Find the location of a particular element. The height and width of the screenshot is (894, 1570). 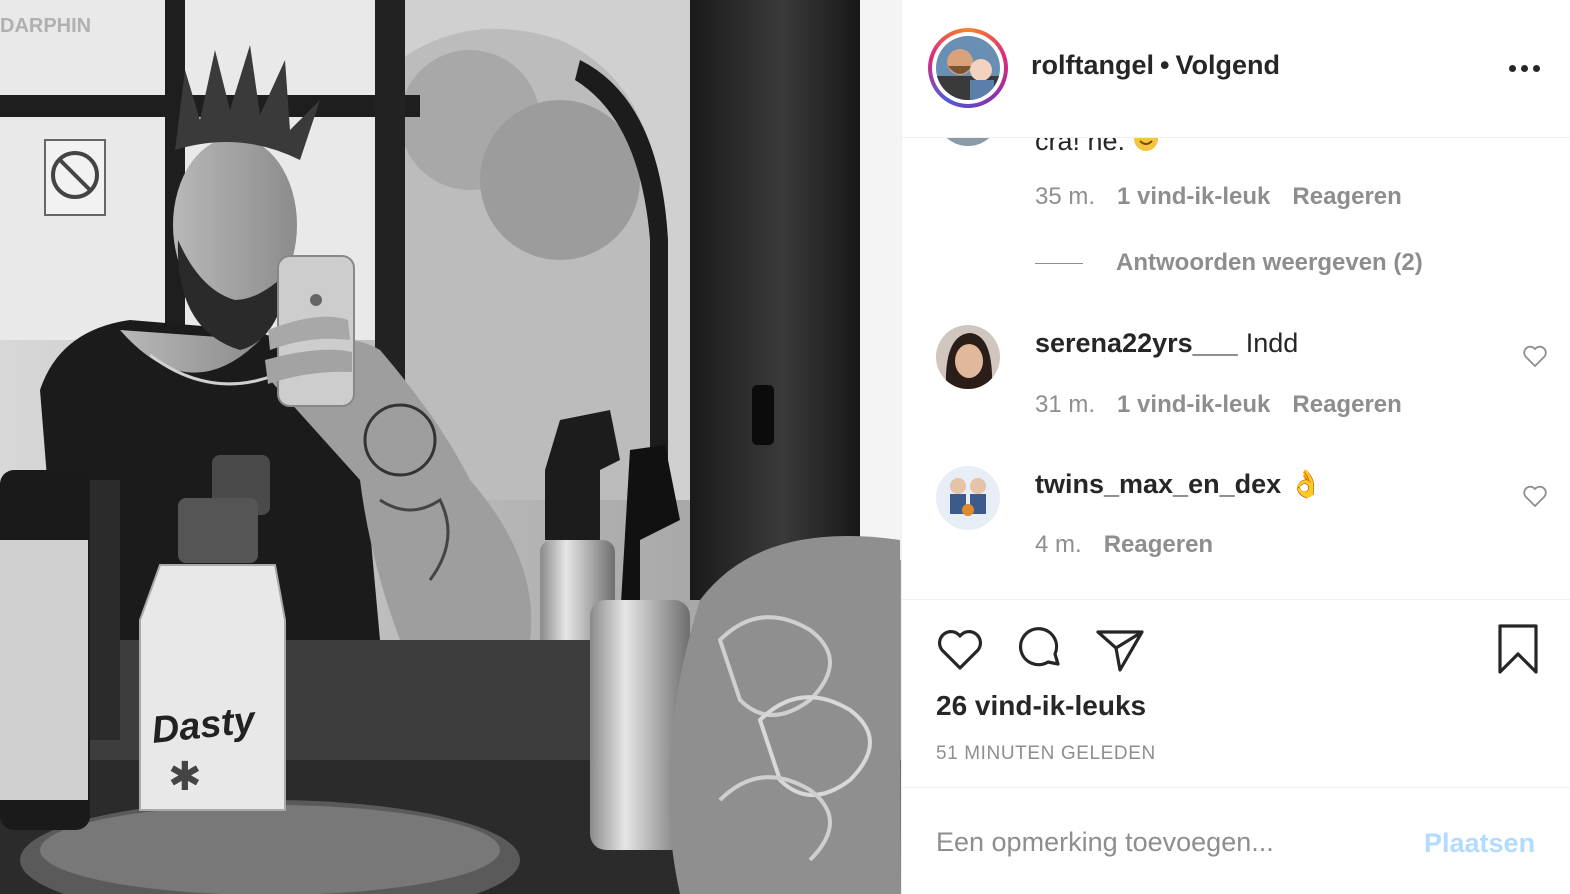

add-comment-input is located at coordinates (1171, 842).